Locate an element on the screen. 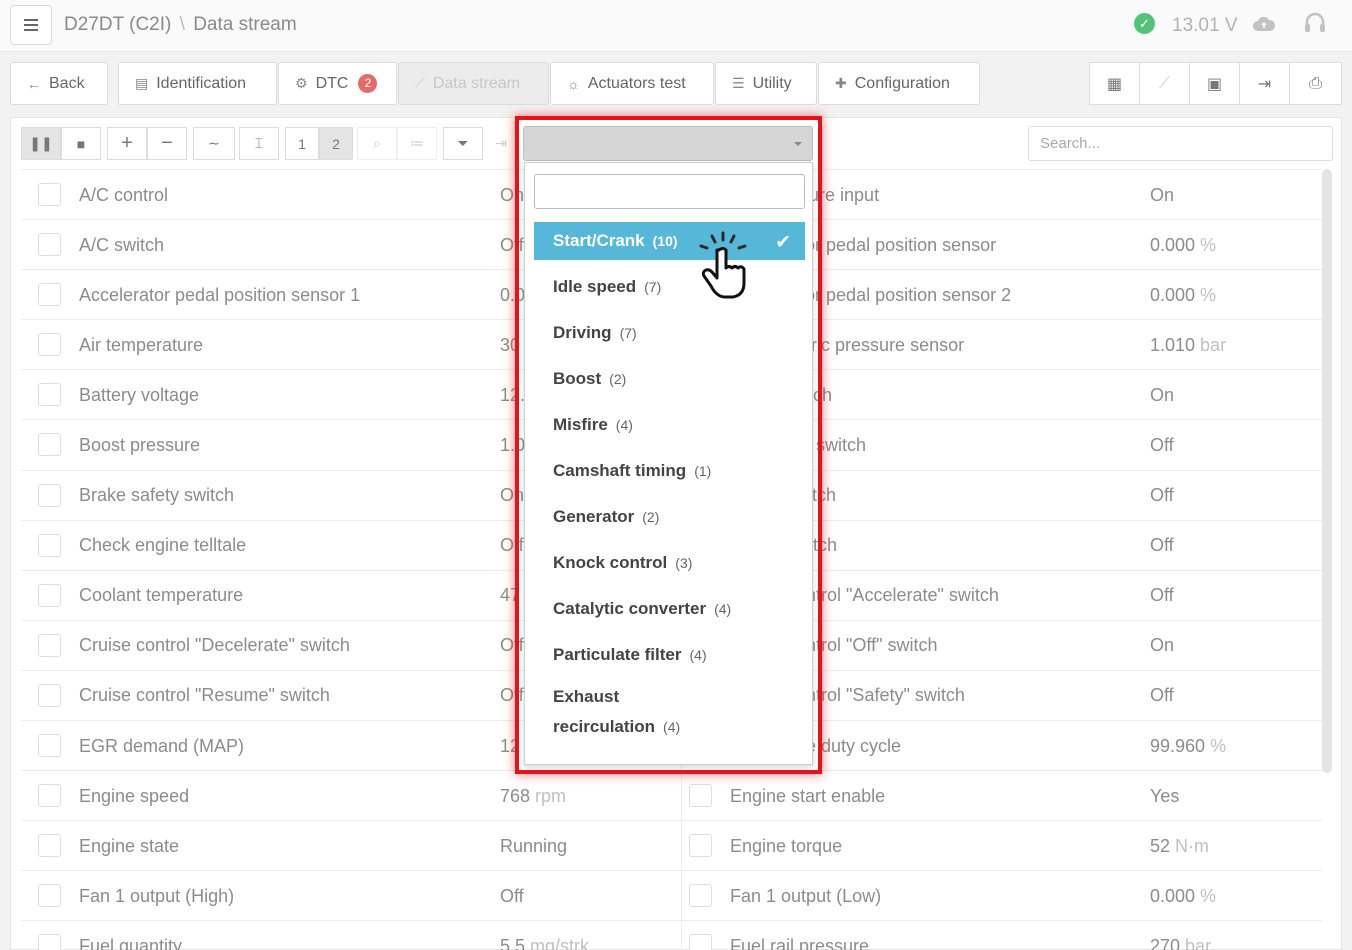 The image size is (1352, 950). param-name: Fuel rail pressure is located at coordinates (800, 942).